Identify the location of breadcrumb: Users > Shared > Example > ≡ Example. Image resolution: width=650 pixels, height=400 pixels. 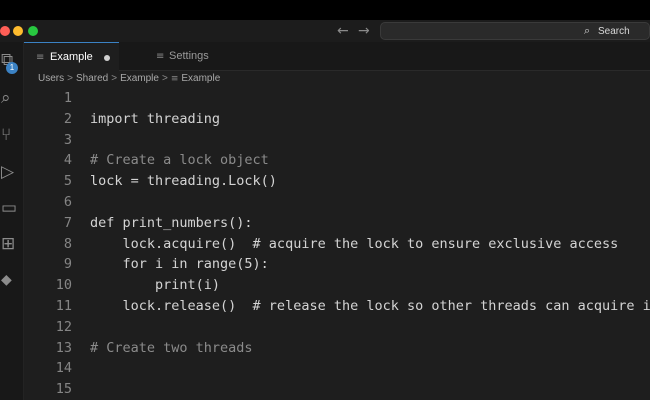
(129, 80).